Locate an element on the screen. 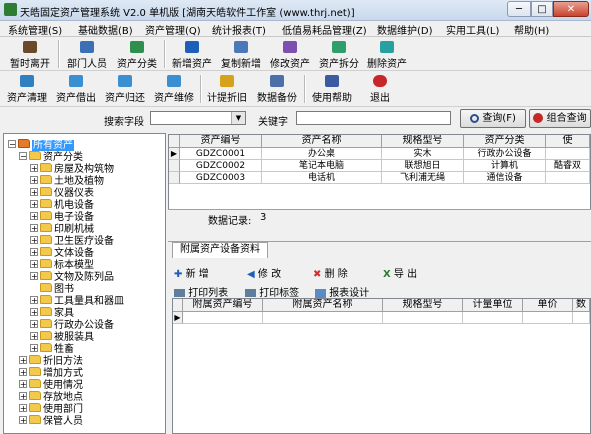 The width and height of the screenshot is (591, 434). asset-category-button: 资产分类 is located at coordinates (137, 56).